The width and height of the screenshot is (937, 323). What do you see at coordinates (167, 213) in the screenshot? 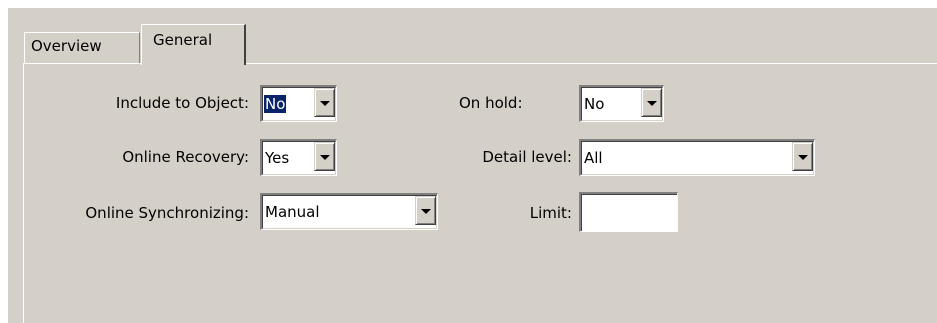
I see `online-synchronizing-label: Online Synchronizing:` at bounding box center [167, 213].